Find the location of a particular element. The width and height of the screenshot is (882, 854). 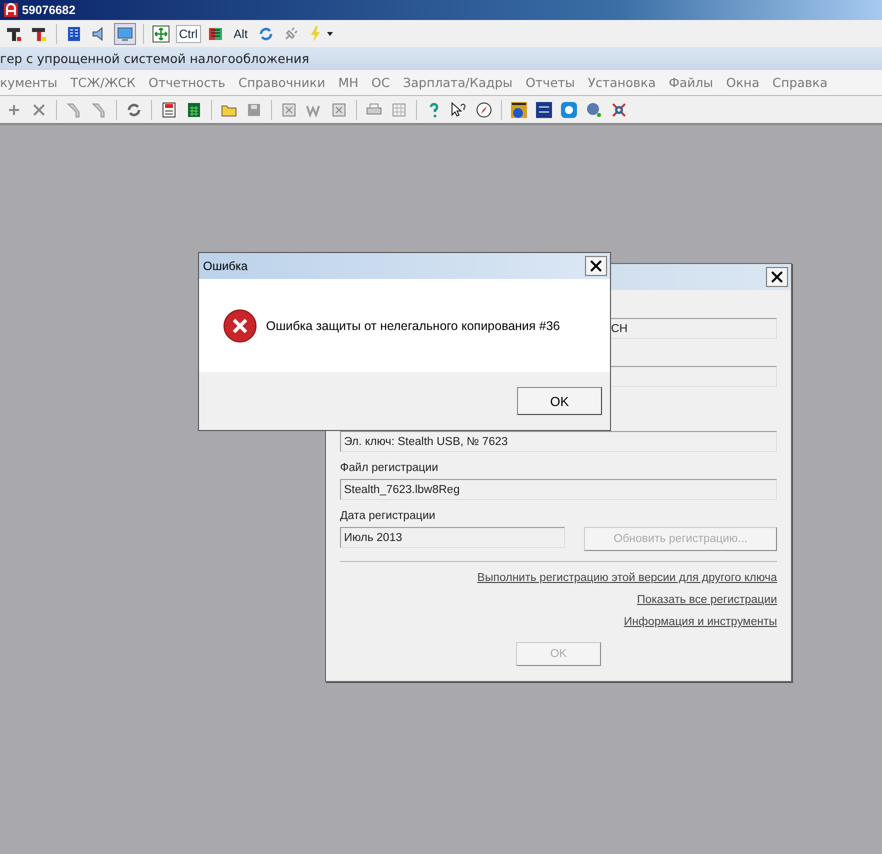

app-title: гер с упрощенной системой налогообложения is located at coordinates (155, 58).